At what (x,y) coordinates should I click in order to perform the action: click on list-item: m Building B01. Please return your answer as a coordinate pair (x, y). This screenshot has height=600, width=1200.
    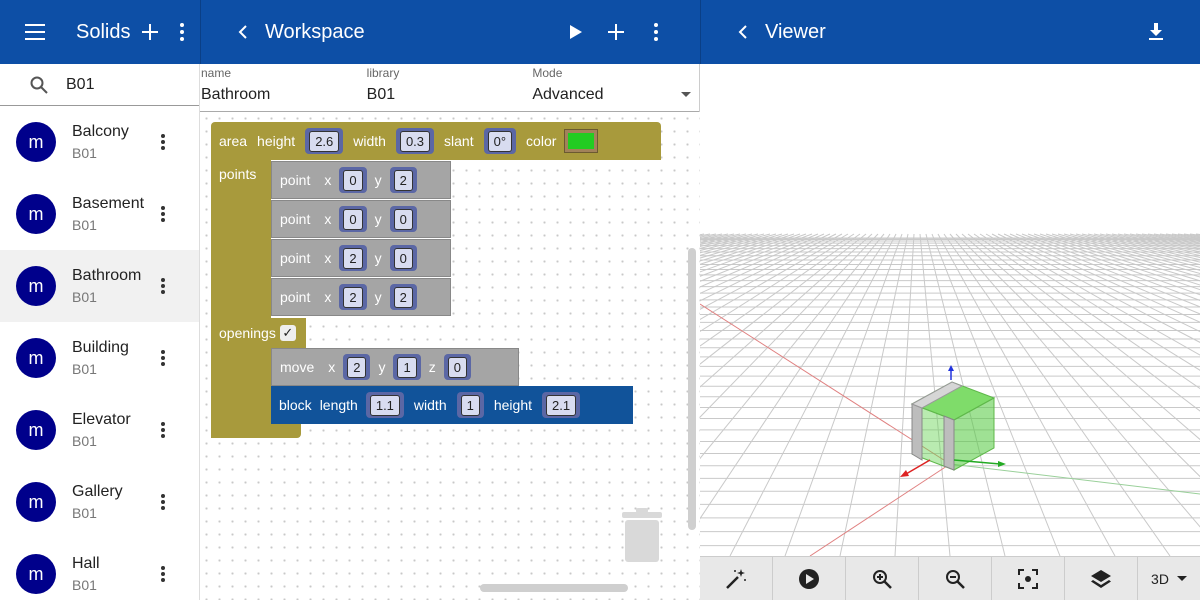
    Looking at the image, I should click on (99, 358).